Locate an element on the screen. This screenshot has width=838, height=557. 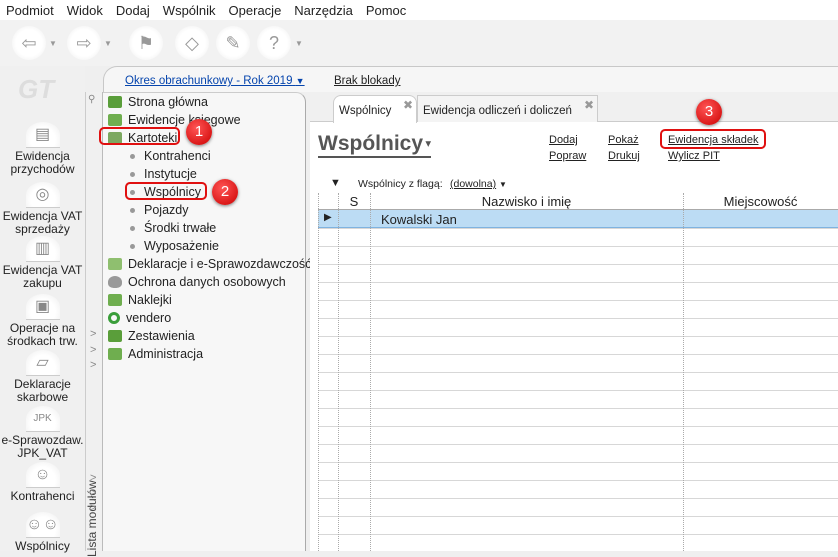
highlight-wspolnicy is located at coordinates (166, 191).